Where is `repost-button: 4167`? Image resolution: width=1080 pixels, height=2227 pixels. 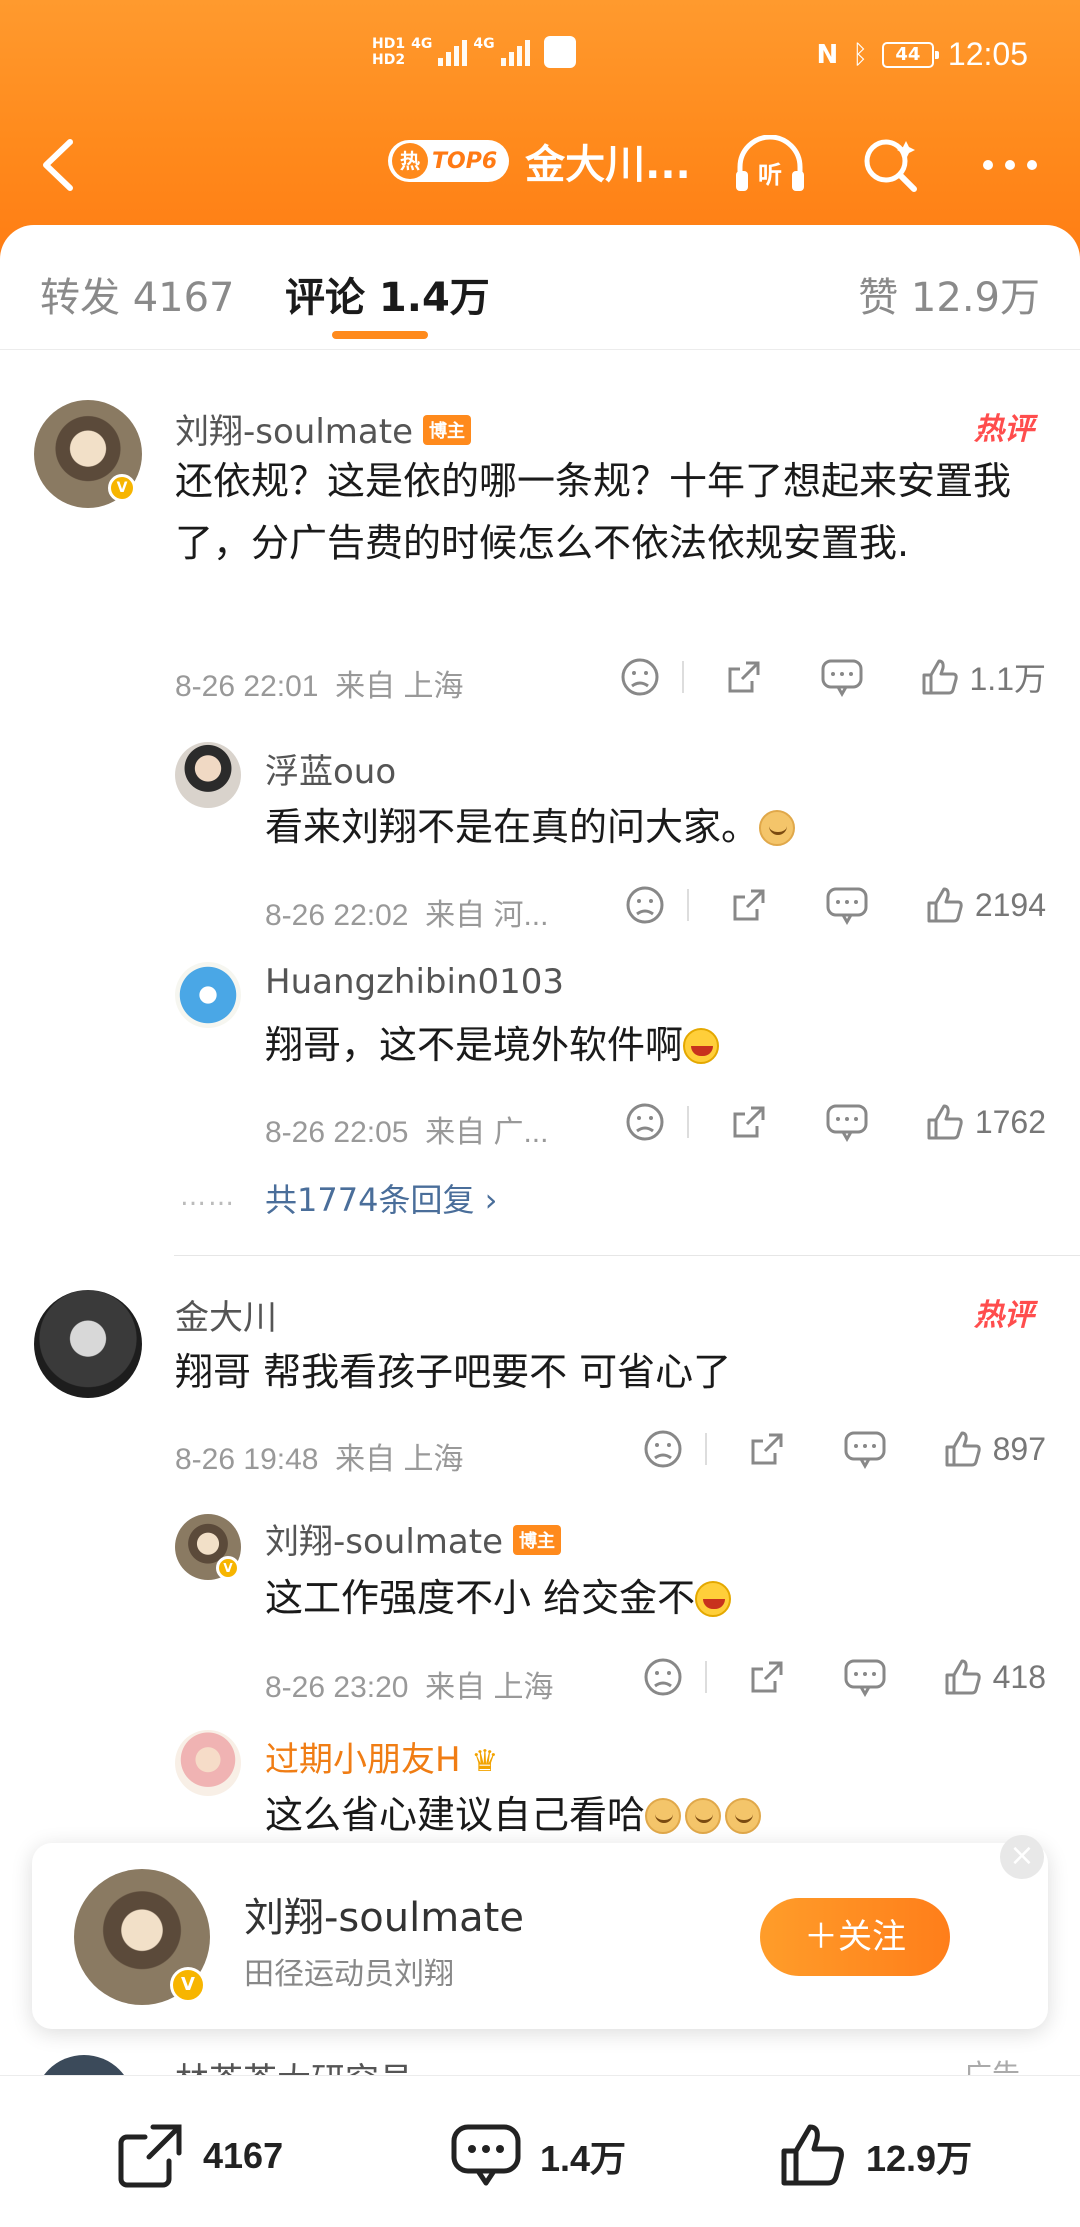 repost-button: 4167 is located at coordinates (199, 2156).